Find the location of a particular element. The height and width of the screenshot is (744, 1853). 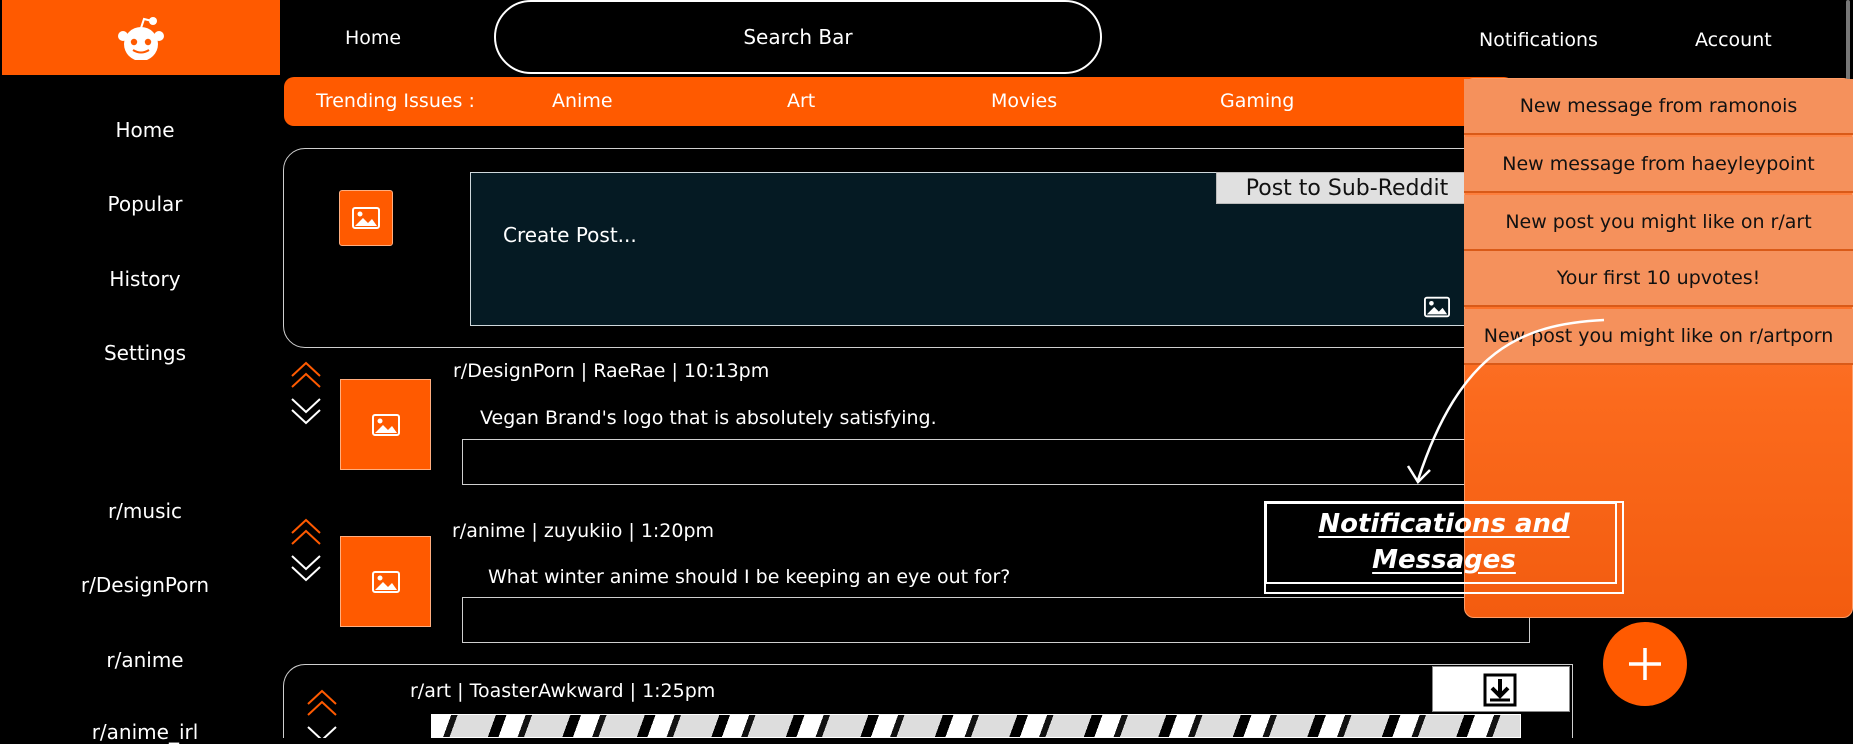

sidebar-item-history: History is located at coordinates (145, 279).